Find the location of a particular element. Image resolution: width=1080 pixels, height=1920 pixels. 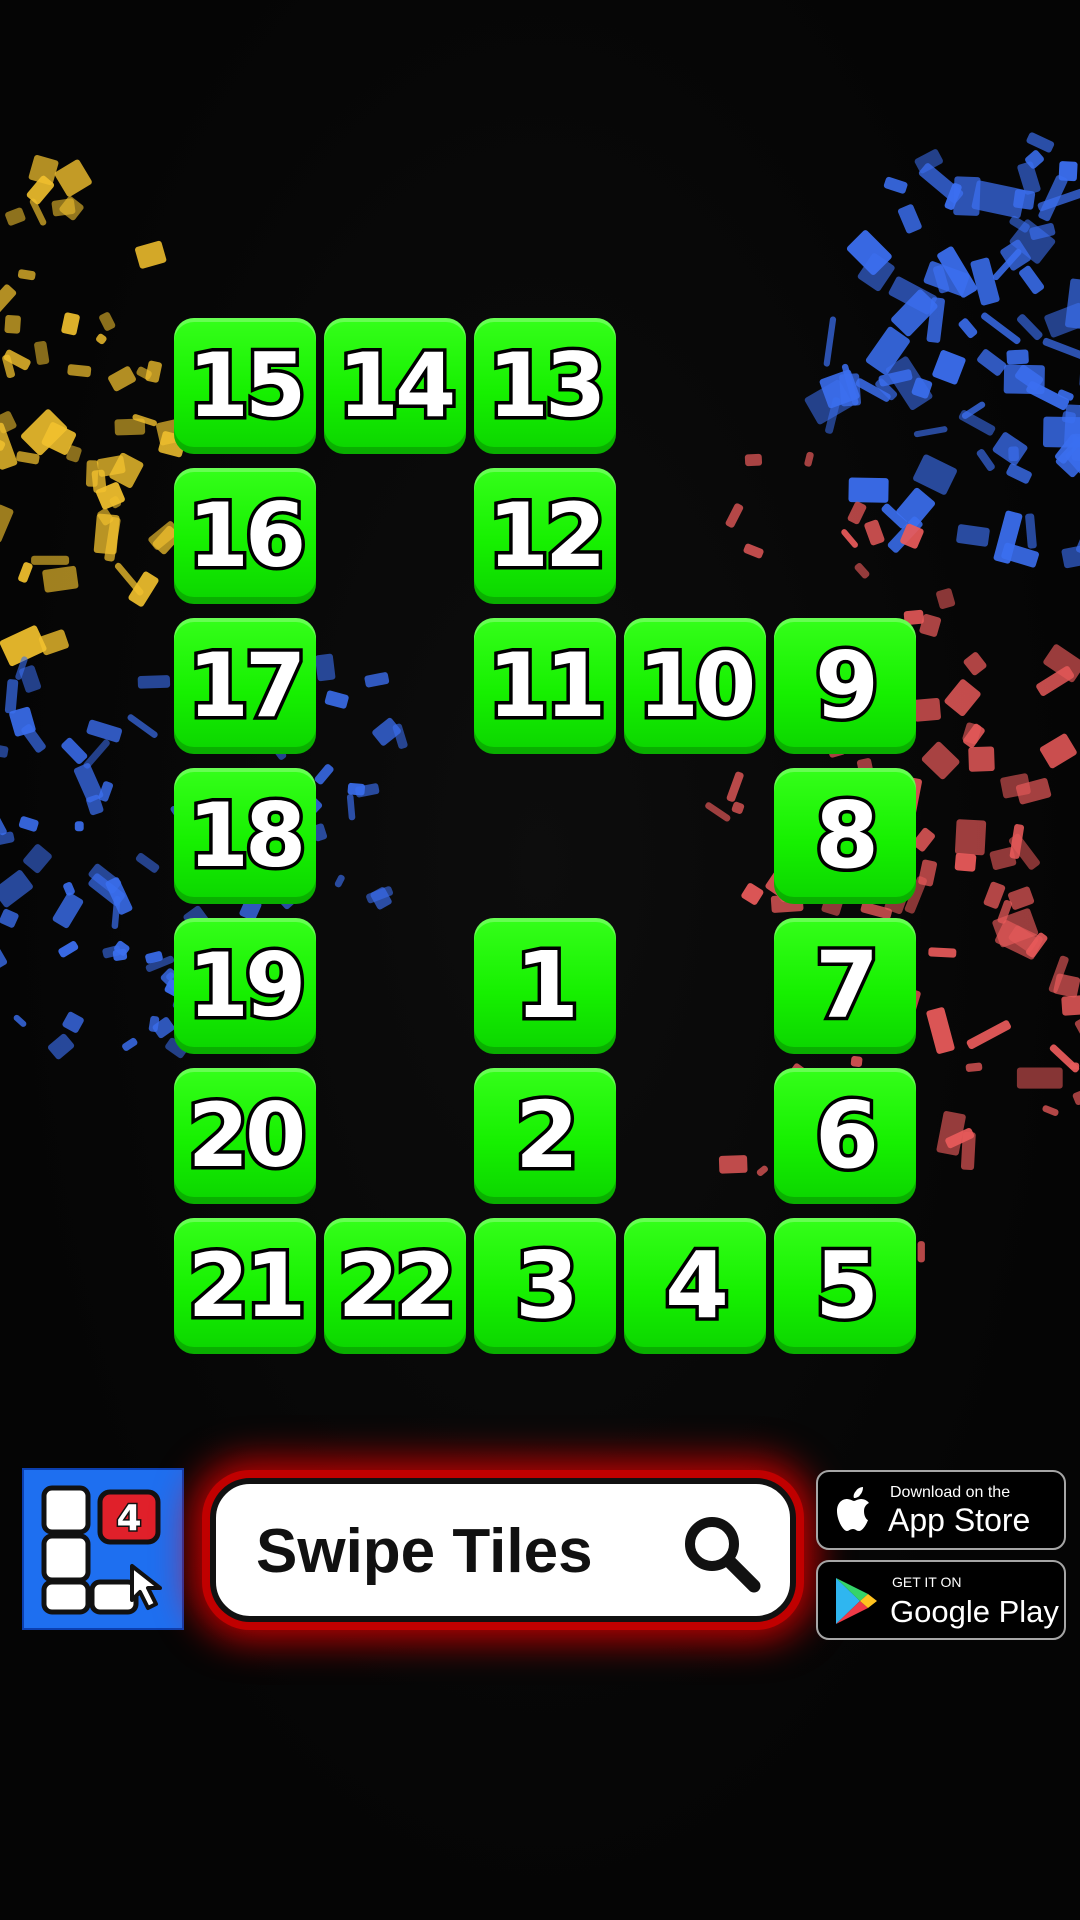

tile-12: 12 is located at coordinates (545, 536).